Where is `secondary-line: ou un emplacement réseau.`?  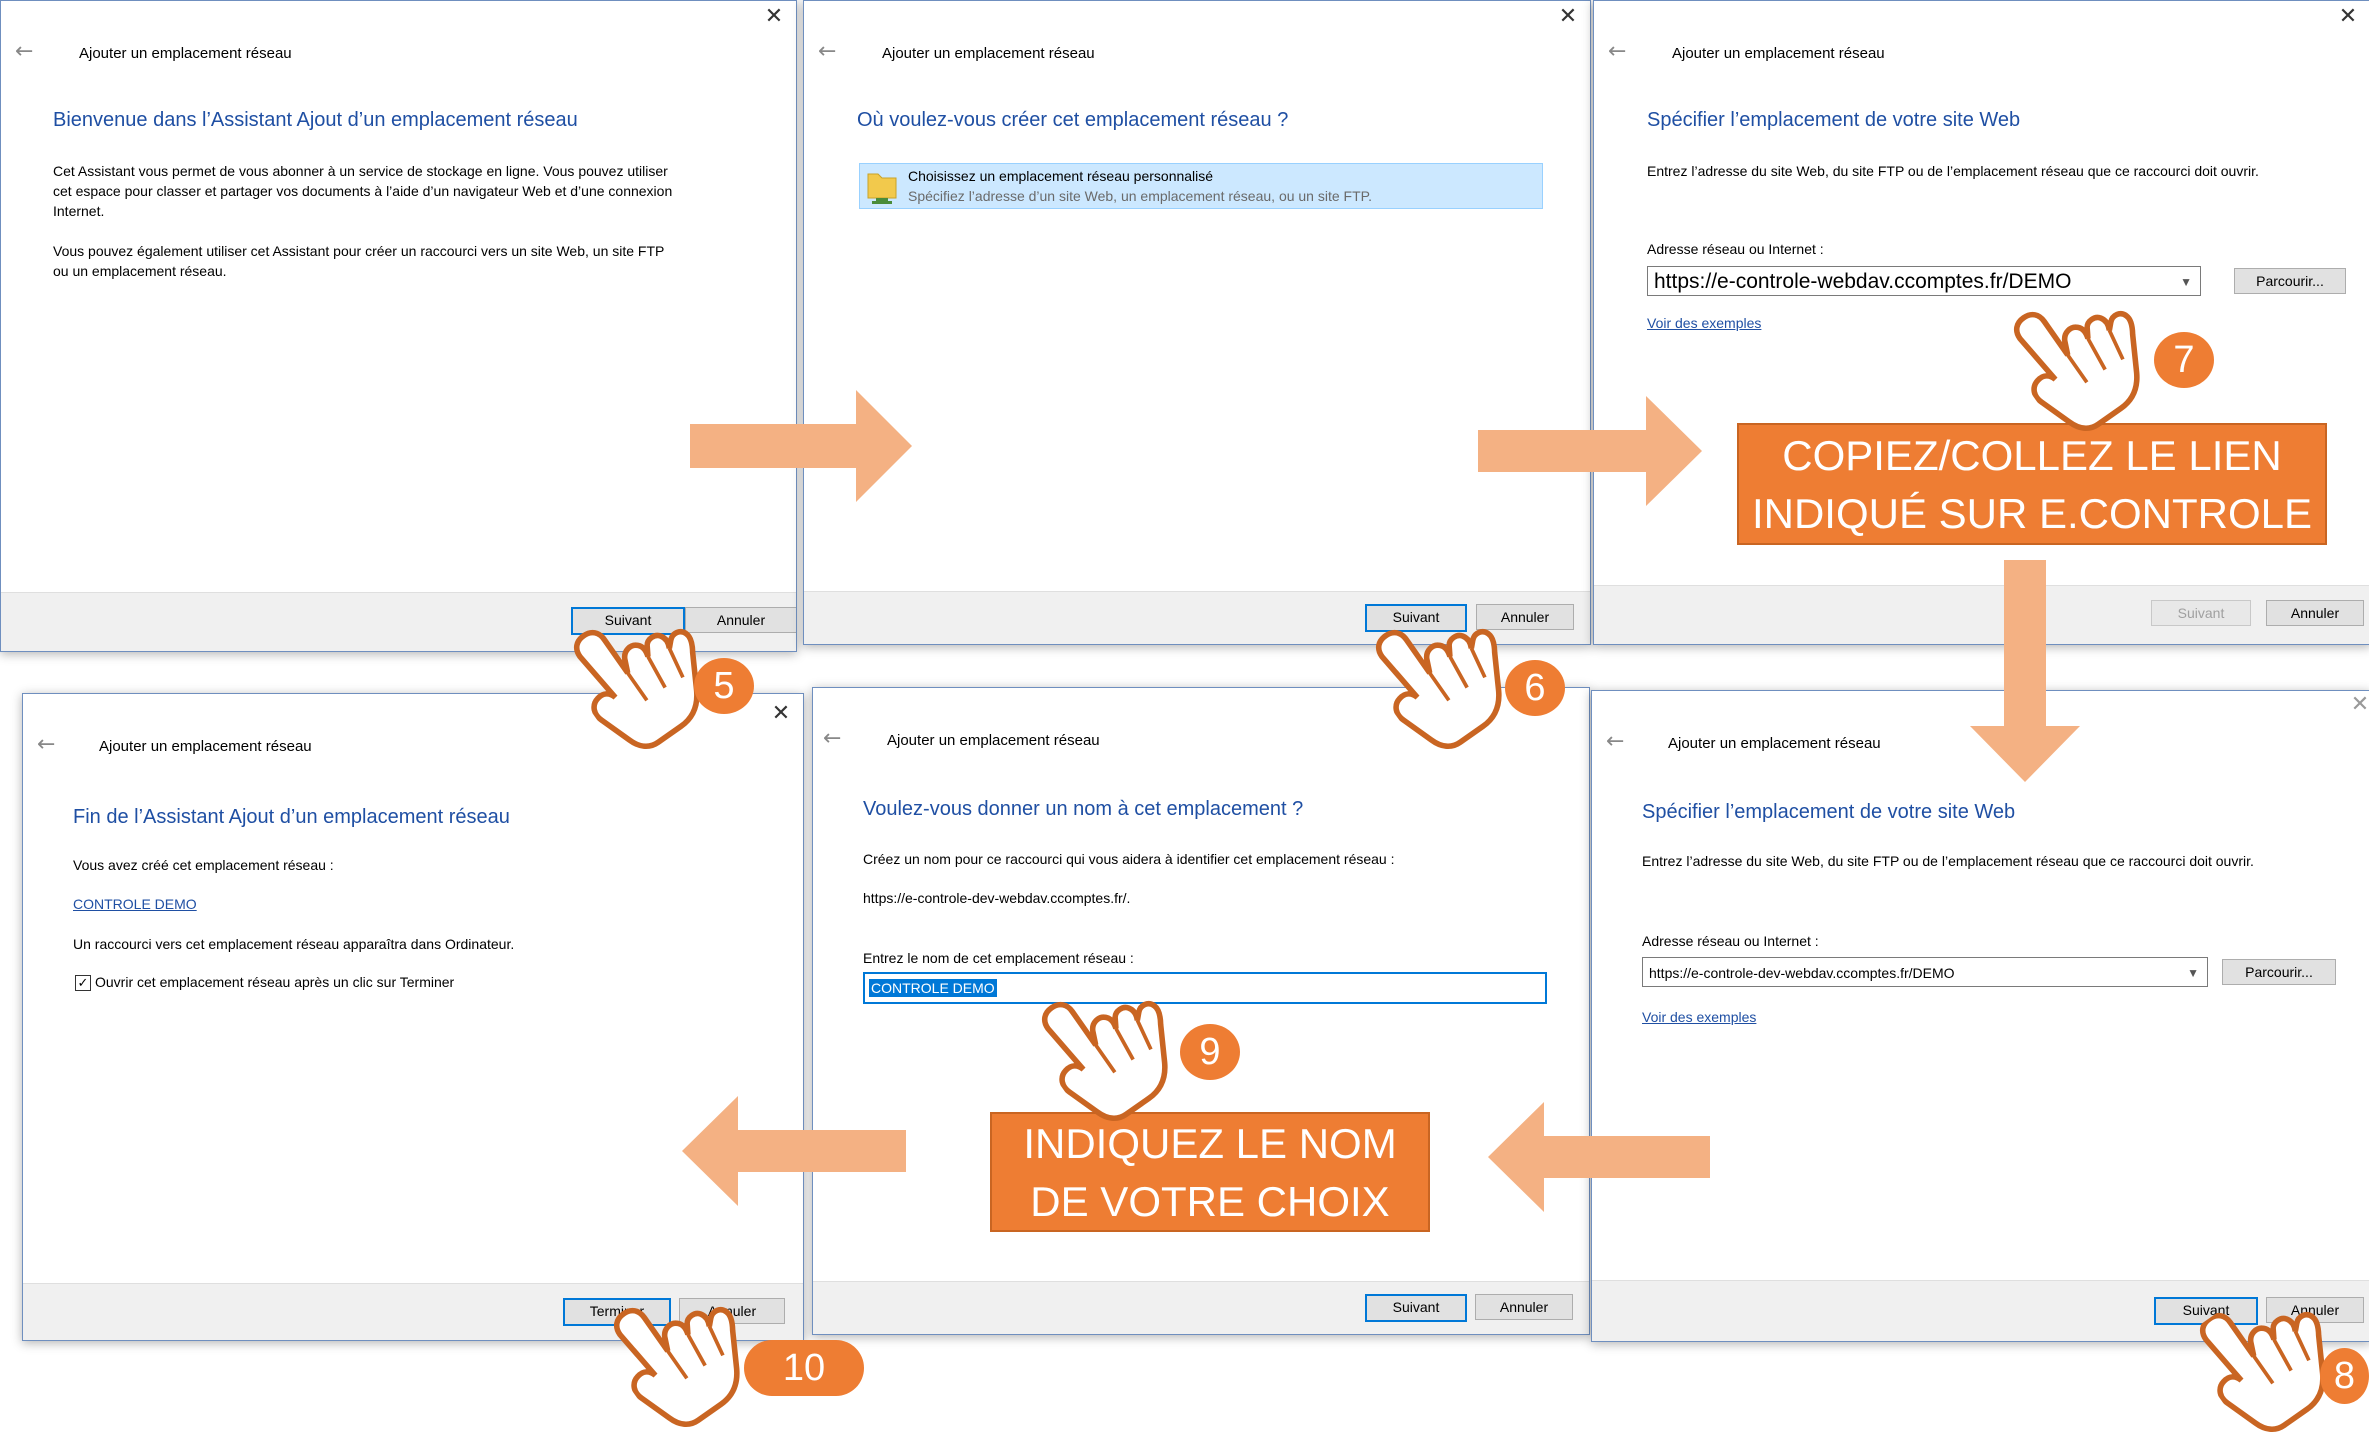
secondary-line: ou un emplacement réseau. is located at coordinates (140, 271).